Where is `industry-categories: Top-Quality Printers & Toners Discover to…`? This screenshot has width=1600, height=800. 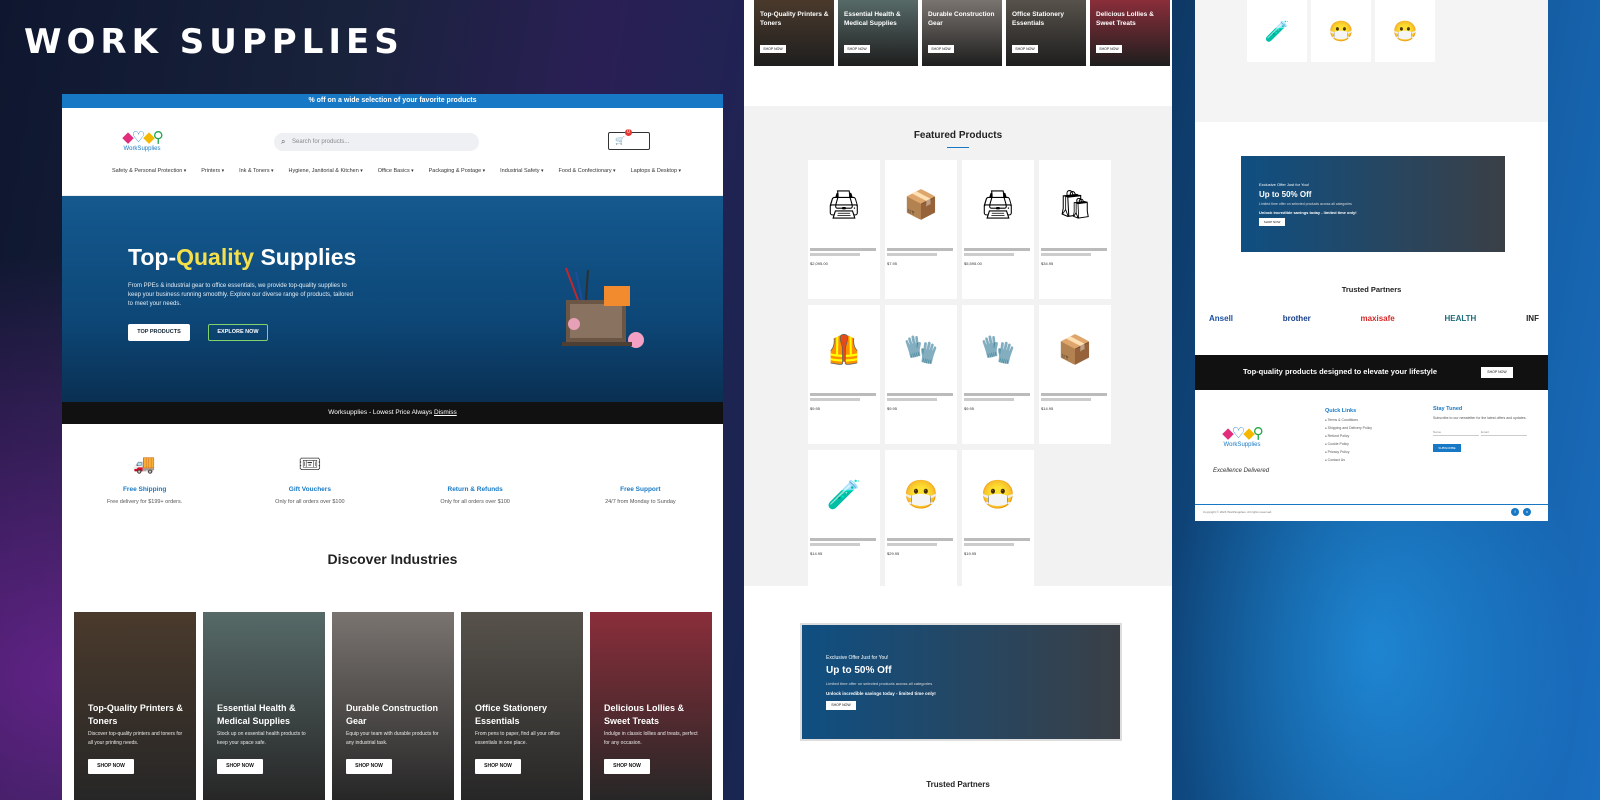 industry-categories: Top-Quality Printers & Toners Discover to… is located at coordinates (393, 706).